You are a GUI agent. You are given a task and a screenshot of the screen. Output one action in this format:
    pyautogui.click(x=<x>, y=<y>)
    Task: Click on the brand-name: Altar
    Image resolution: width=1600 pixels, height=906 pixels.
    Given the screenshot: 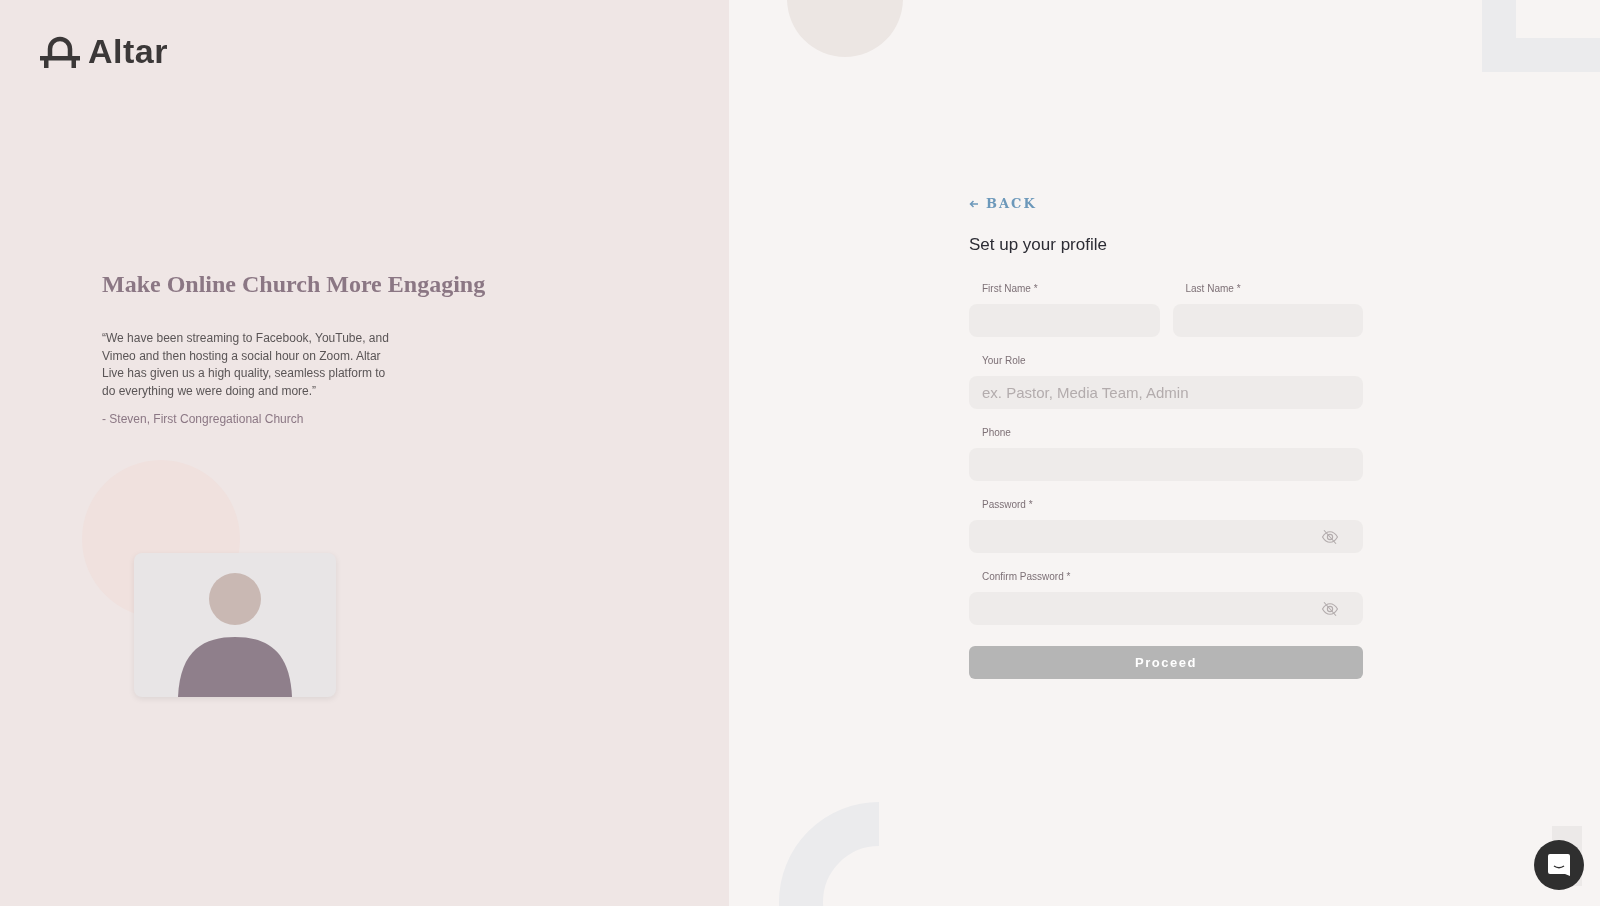 What is the action you would take?
    pyautogui.click(x=128, y=51)
    